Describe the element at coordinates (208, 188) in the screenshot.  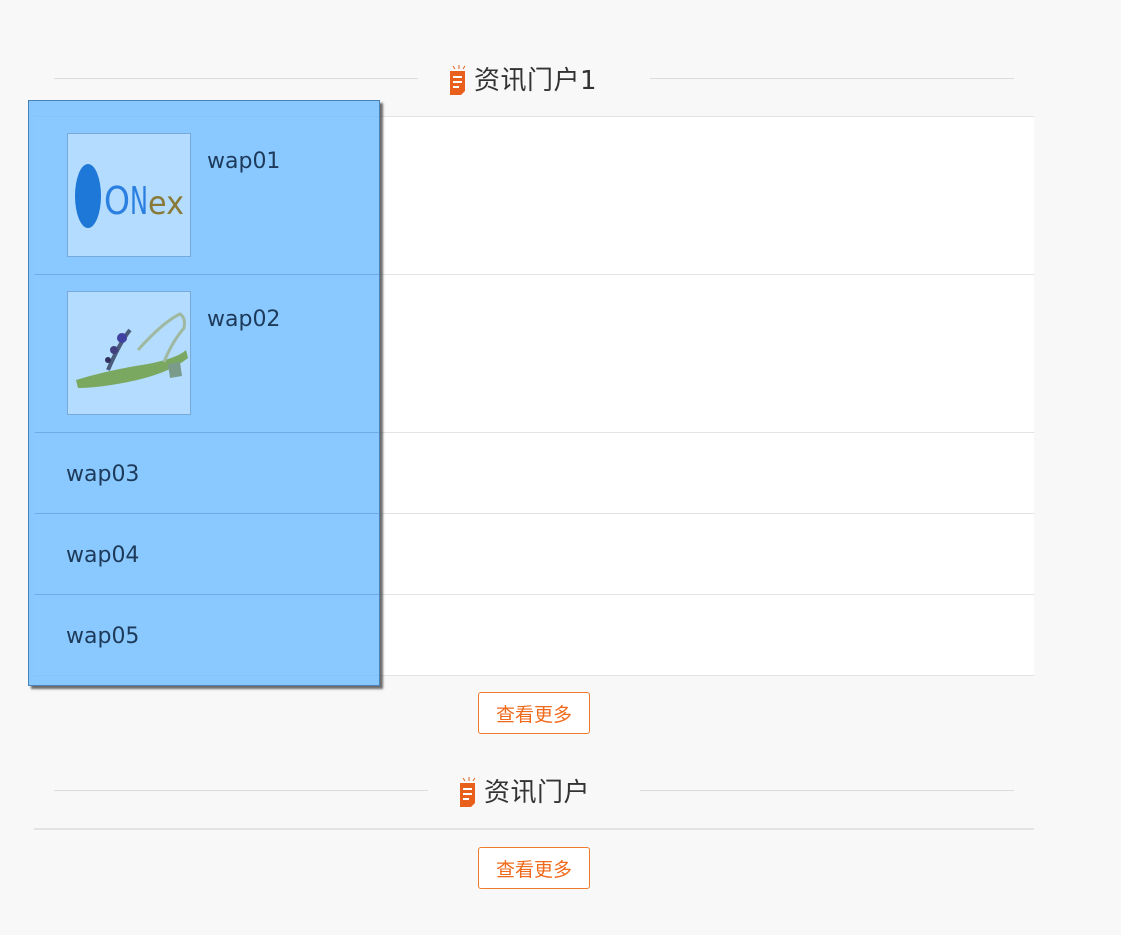
I see `overlay-list-item: O N ex wap01` at that location.